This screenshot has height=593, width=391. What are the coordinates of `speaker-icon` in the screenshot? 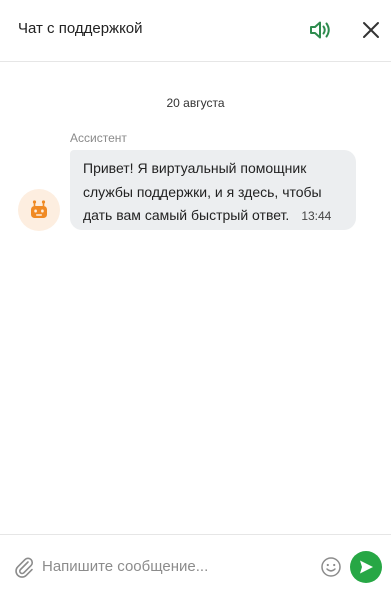 It's located at (320, 30).